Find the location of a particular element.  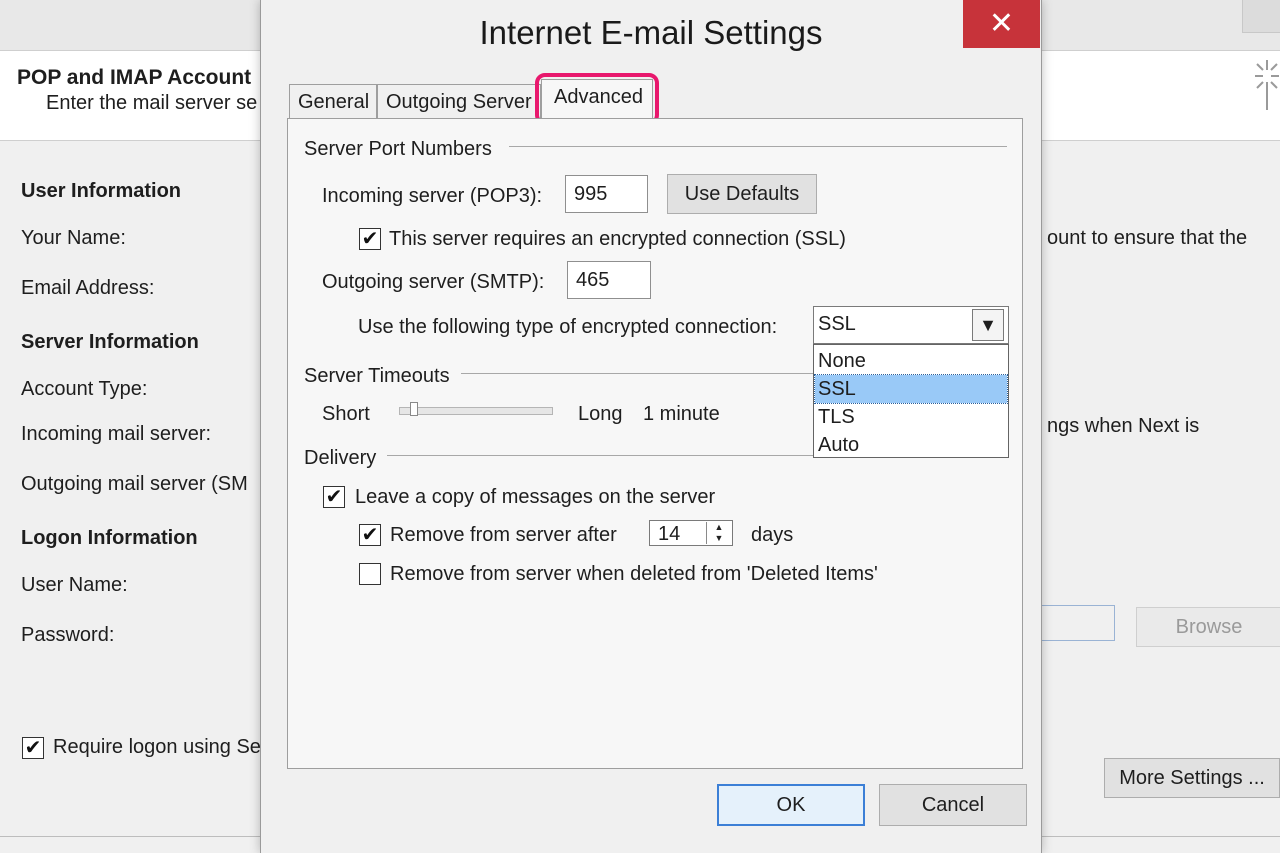

timeout-value: 1 minute is located at coordinates (681, 414).